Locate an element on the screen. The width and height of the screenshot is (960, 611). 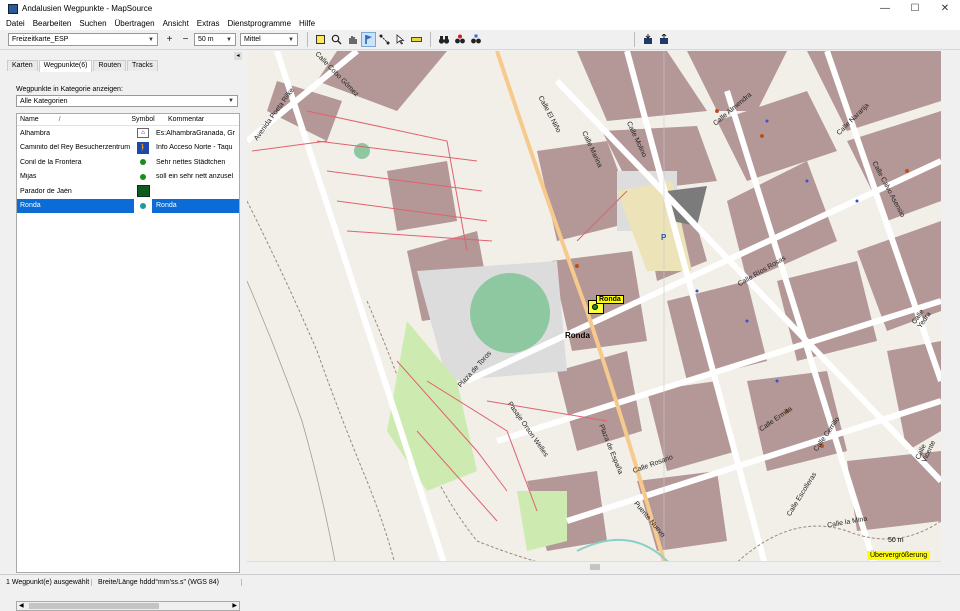
waypoint-name: Caminito del Rey Besucherzentrum is located at coordinates (75, 148).